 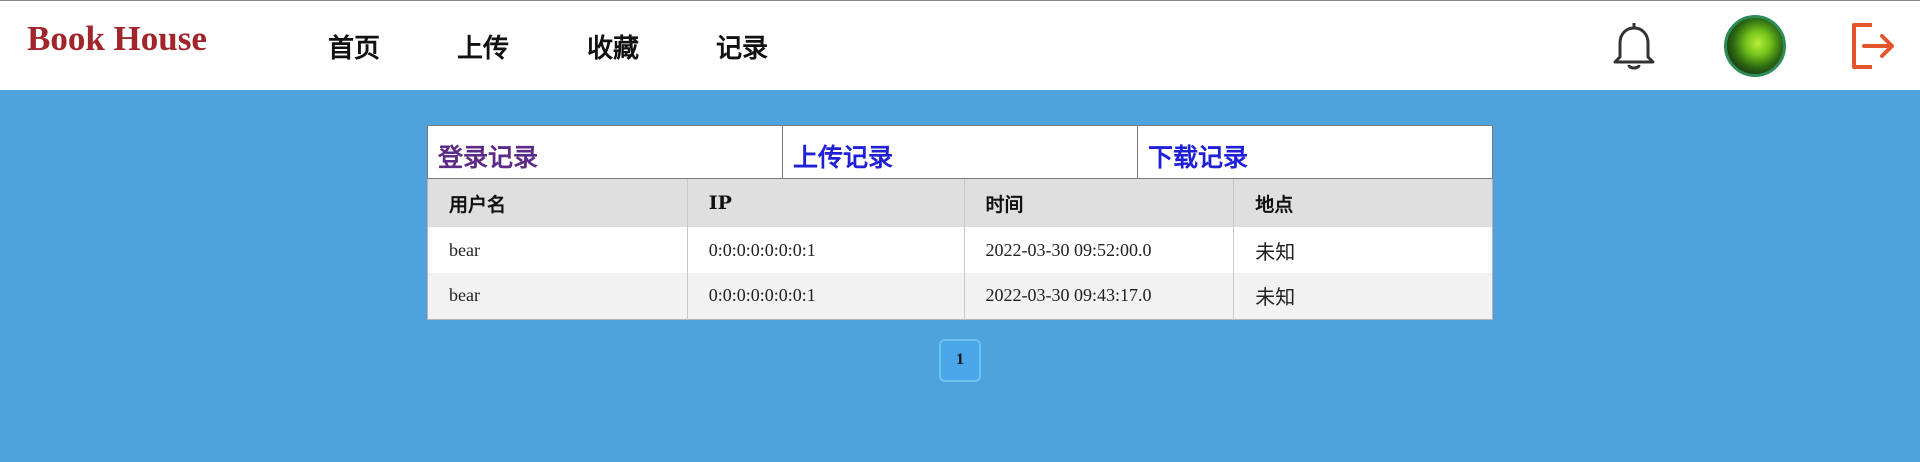 I want to click on nav-records: 记录, so click(x=742, y=46).